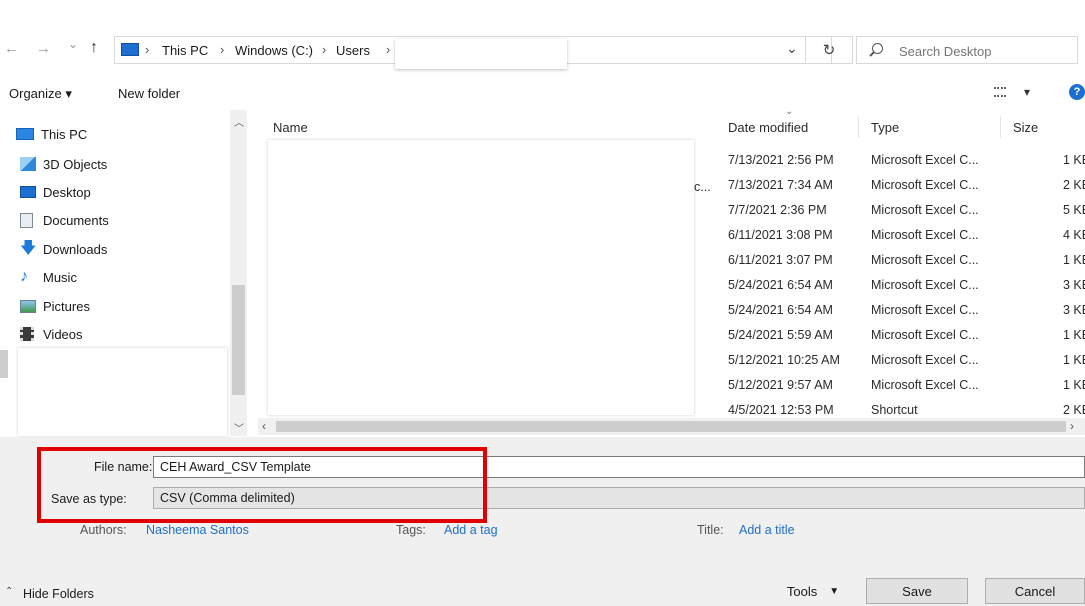  Describe the element at coordinates (1074, 235) in the screenshot. I see `file-size: 4 KB` at that location.